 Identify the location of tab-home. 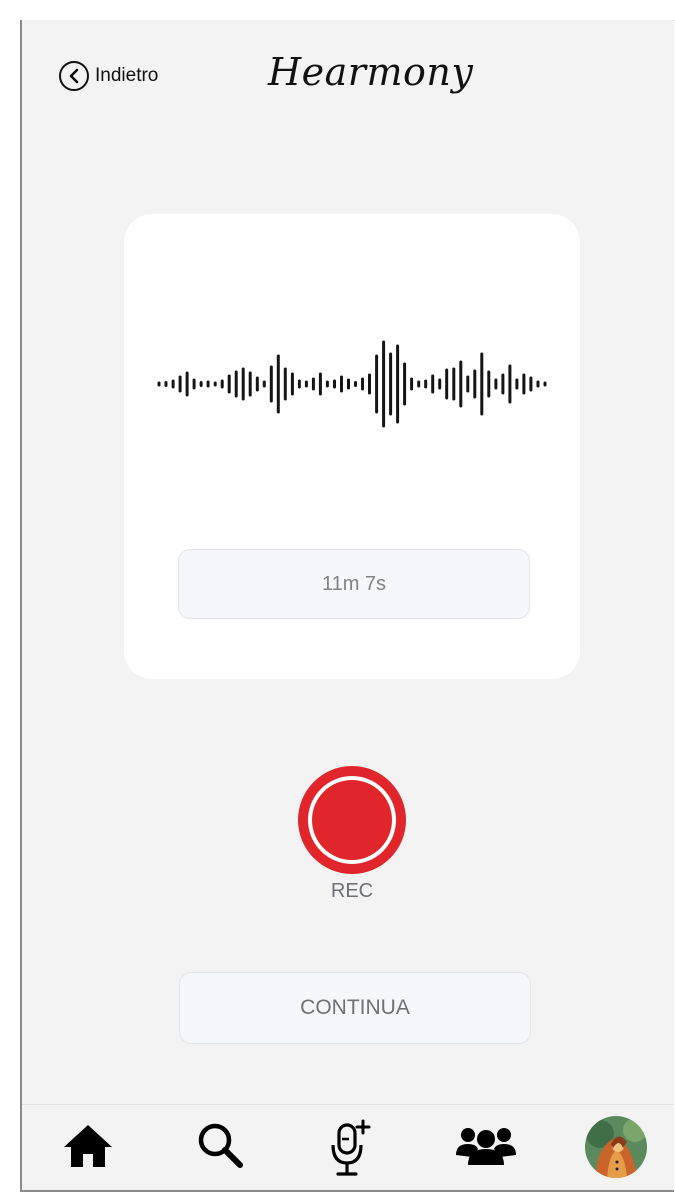
(88, 1147).